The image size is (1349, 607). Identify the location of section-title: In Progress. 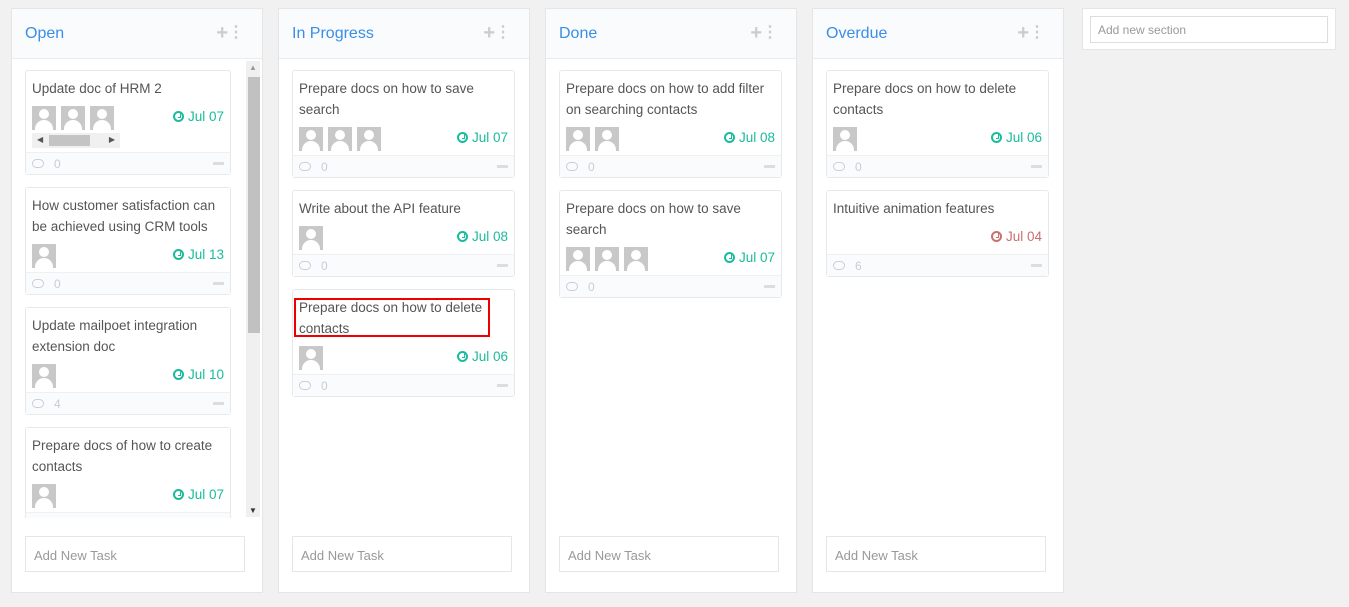
(333, 33).